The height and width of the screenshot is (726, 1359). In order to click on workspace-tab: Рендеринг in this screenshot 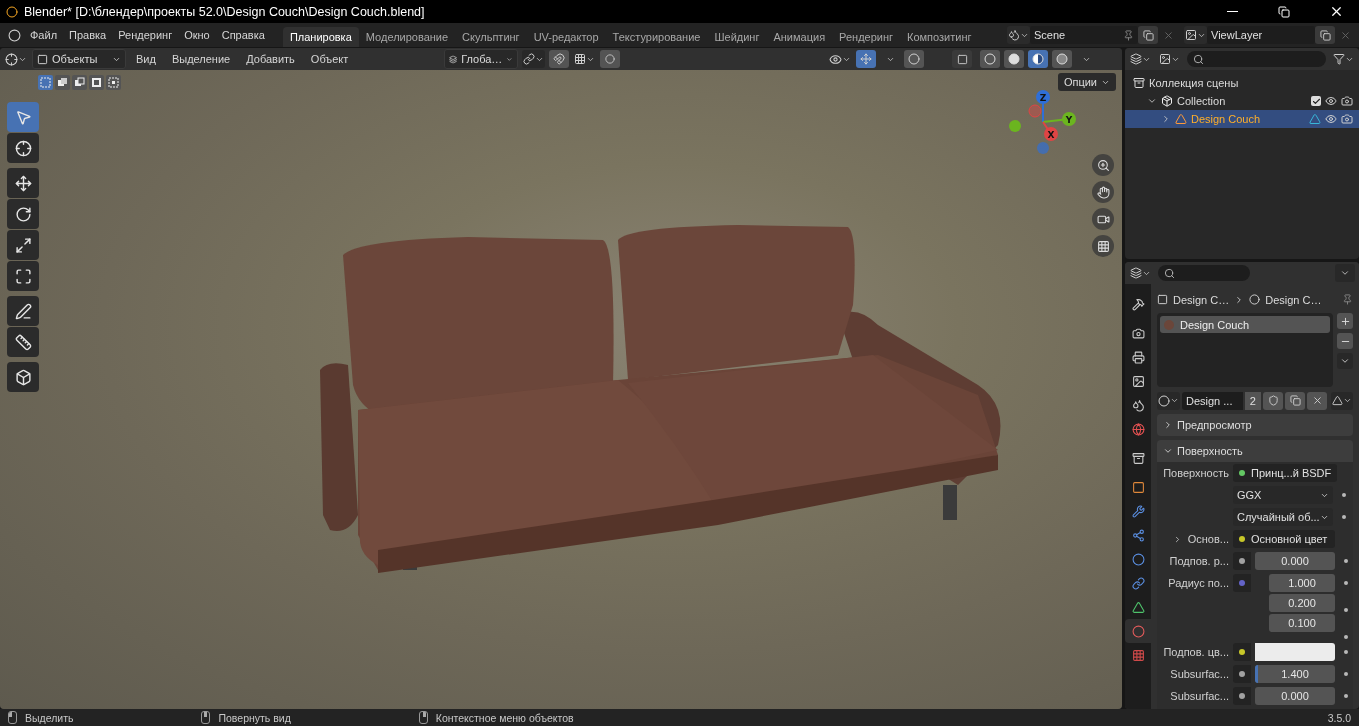, I will do `click(866, 37)`.